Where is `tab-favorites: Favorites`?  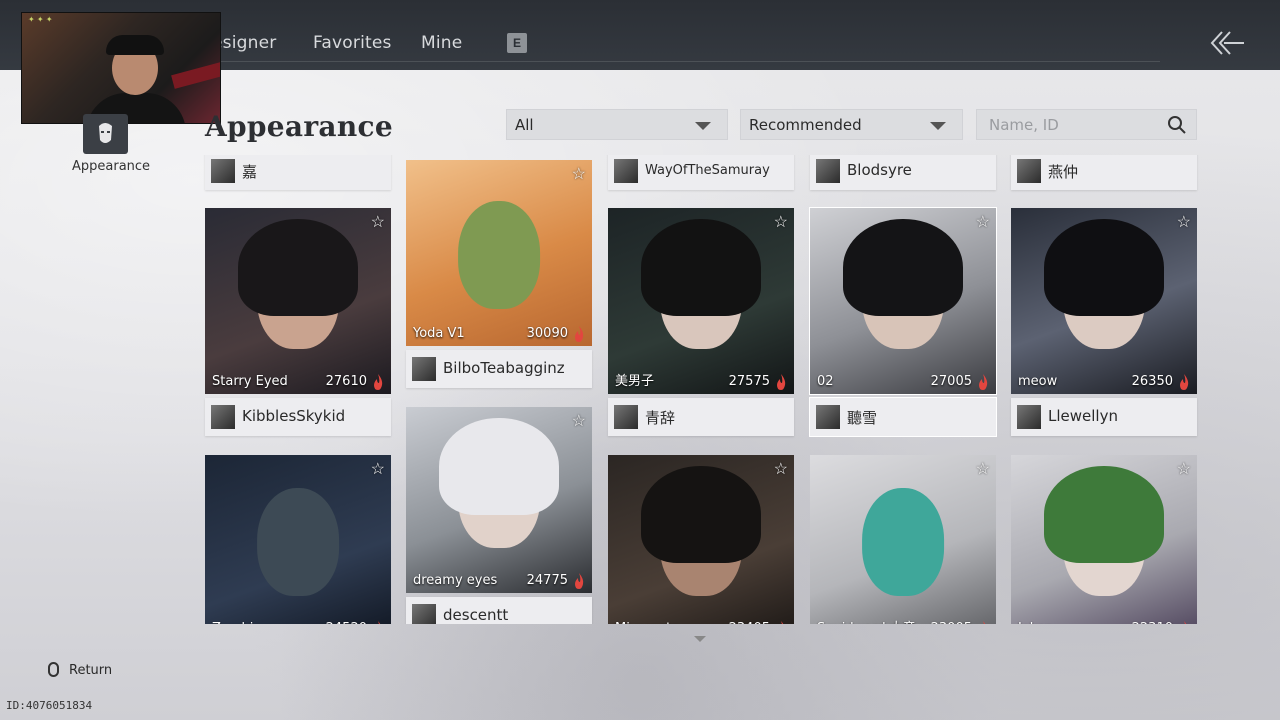 tab-favorites: Favorites is located at coordinates (352, 43).